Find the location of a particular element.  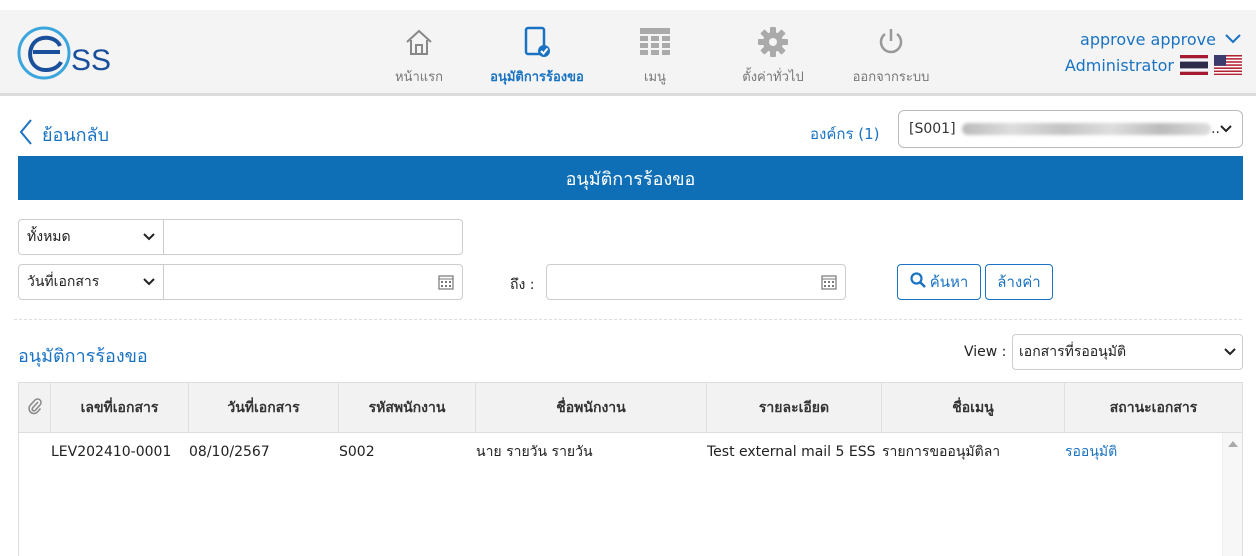

cell-emp-code: S002 is located at coordinates (357, 452).